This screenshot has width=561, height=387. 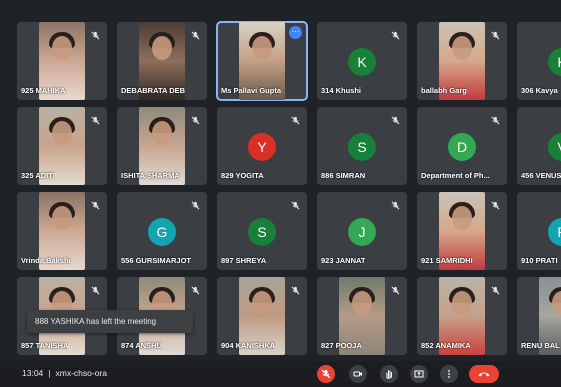 What do you see at coordinates (554, 232) in the screenshot?
I see `participant-avatar: P` at bounding box center [554, 232].